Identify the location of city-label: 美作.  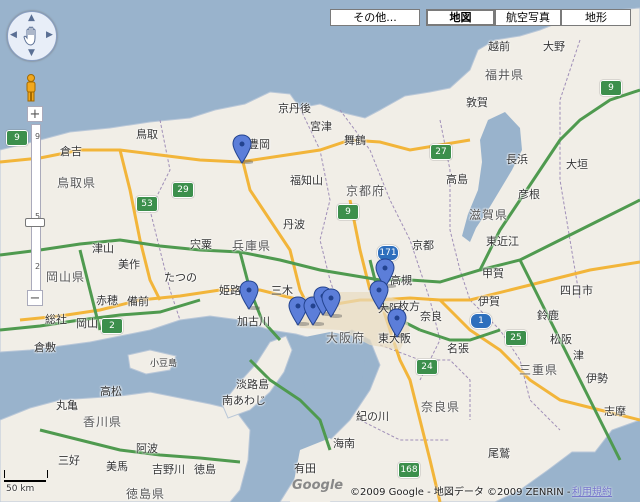
(129, 264).